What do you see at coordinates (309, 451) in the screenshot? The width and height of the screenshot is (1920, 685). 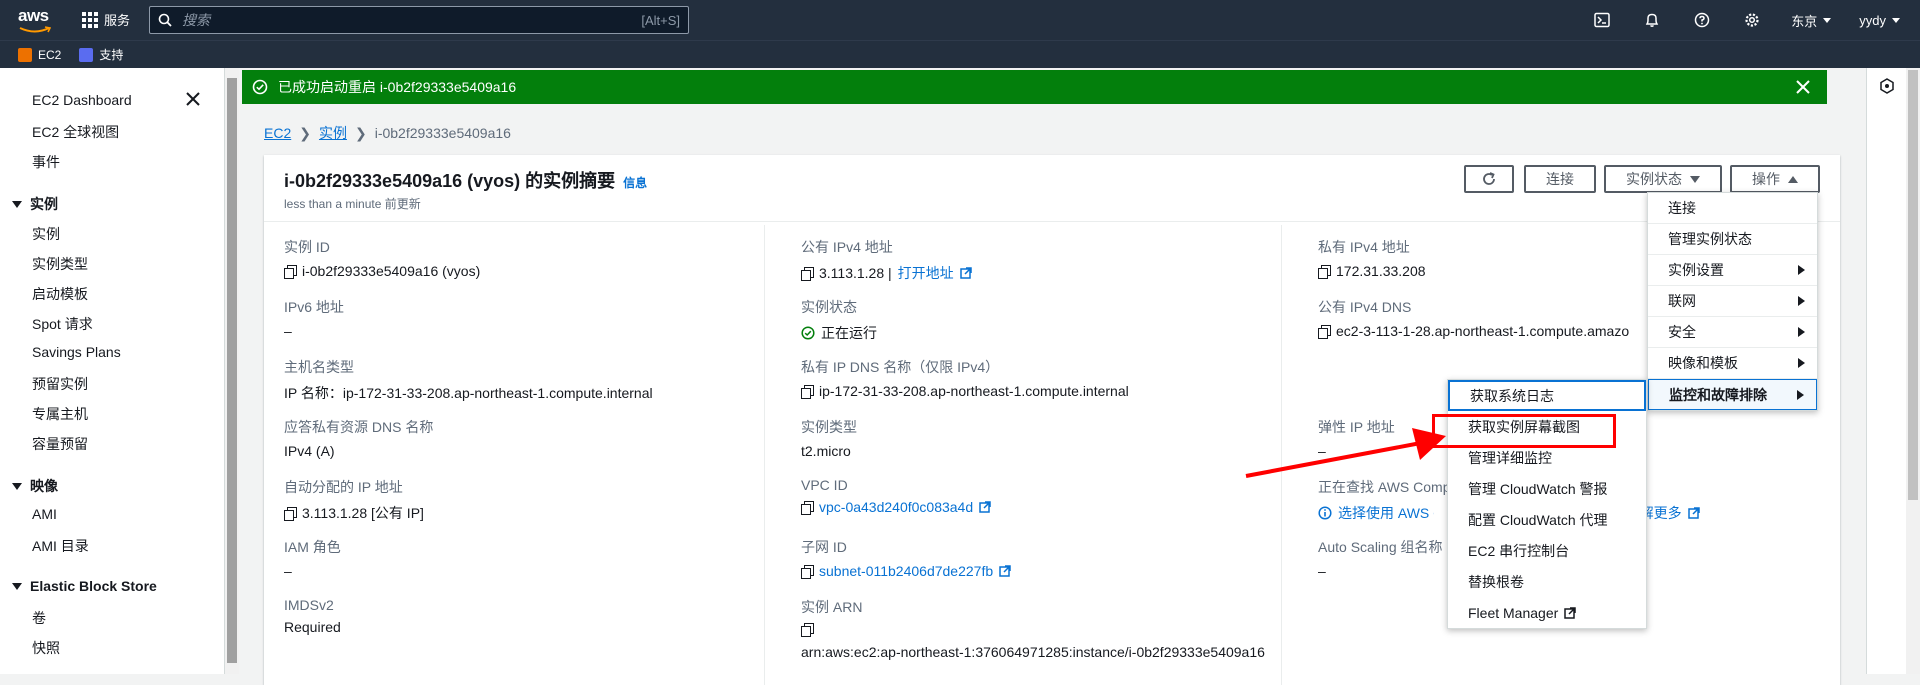 I see `field-value: IPv4 (A)` at bounding box center [309, 451].